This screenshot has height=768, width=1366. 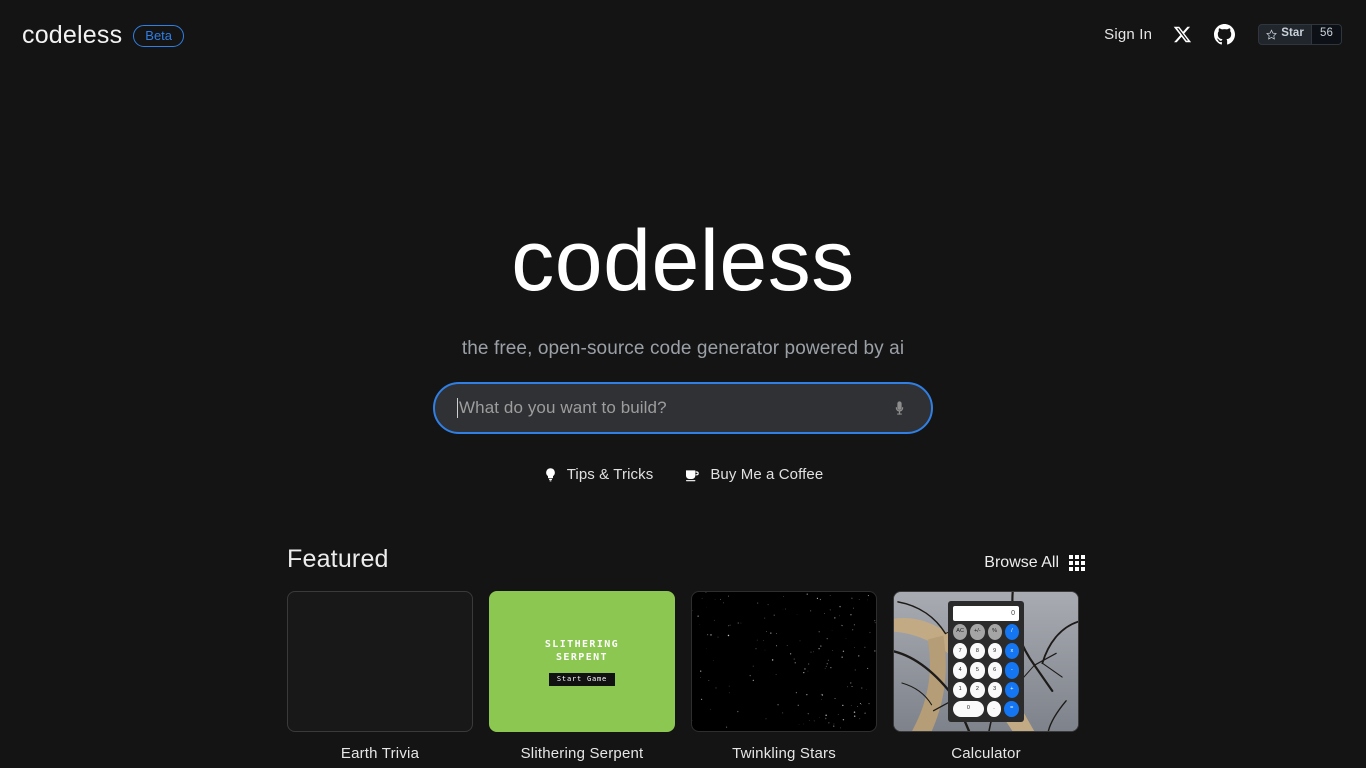 I want to click on lightbulb-icon, so click(x=550, y=475).